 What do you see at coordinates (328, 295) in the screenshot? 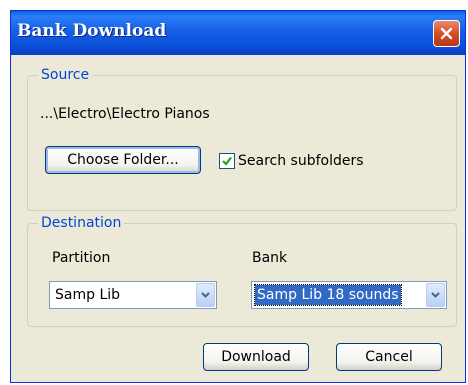
I see `bank-value: Samp Lib 18 sounds` at bounding box center [328, 295].